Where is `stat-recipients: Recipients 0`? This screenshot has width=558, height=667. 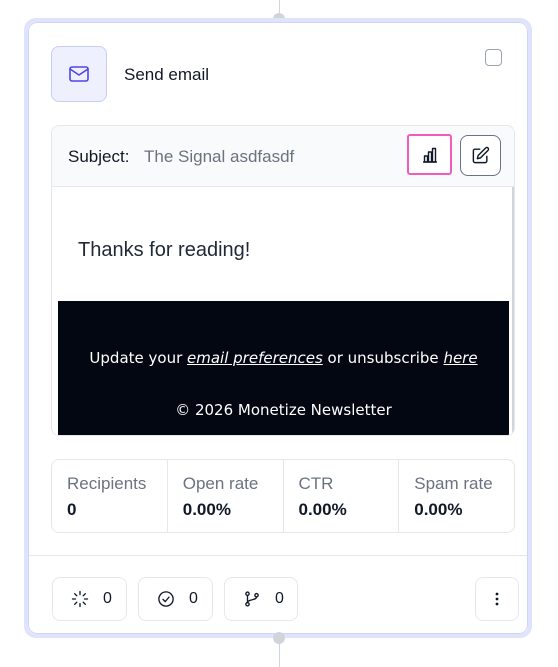 stat-recipients: Recipients 0 is located at coordinates (110, 496).